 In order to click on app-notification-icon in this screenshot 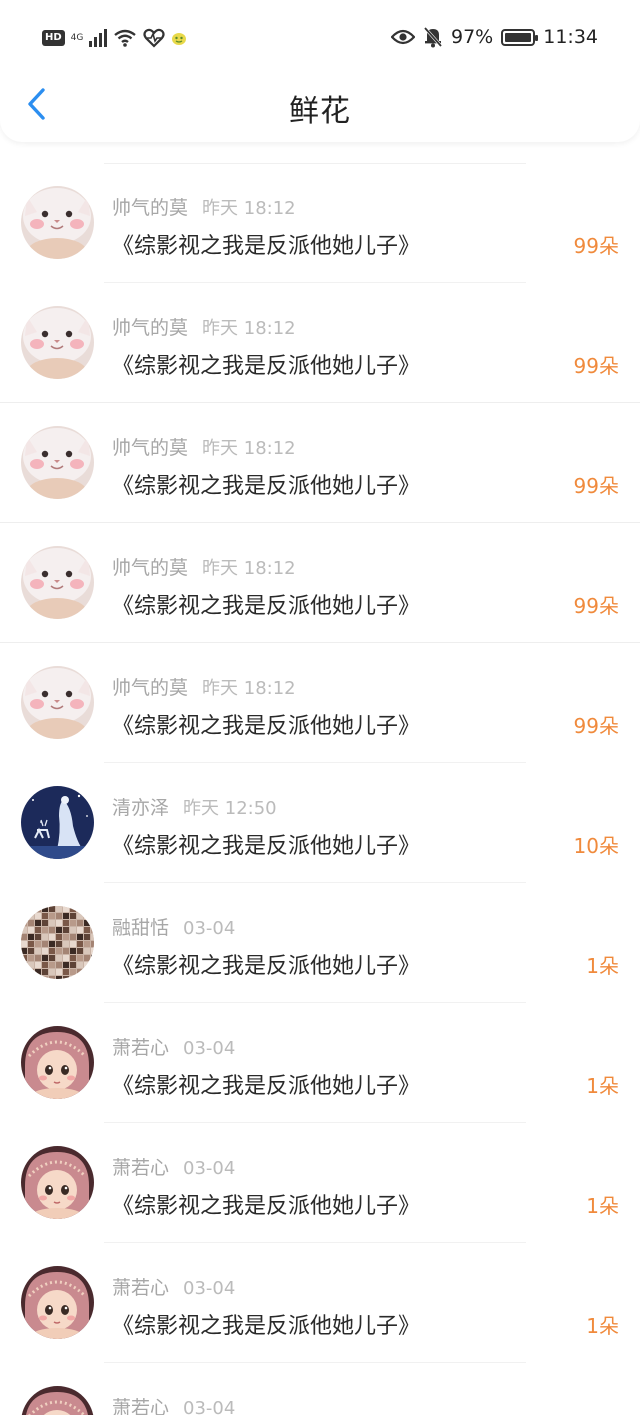, I will do `click(179, 39)`.